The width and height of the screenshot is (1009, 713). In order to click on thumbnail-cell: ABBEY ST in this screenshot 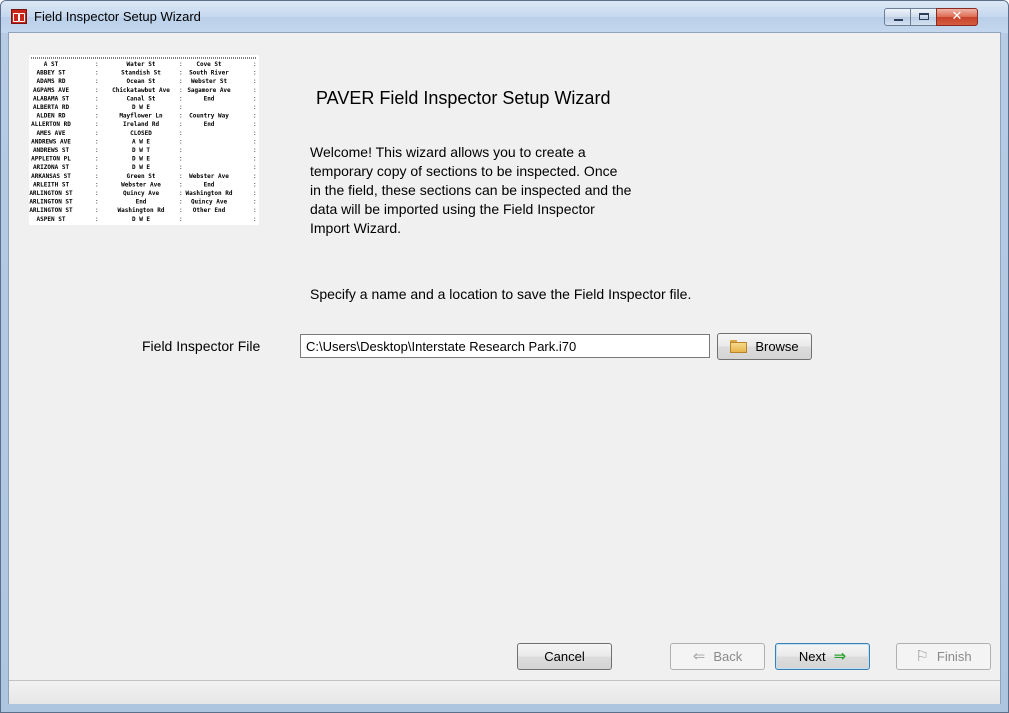, I will do `click(51, 73)`.